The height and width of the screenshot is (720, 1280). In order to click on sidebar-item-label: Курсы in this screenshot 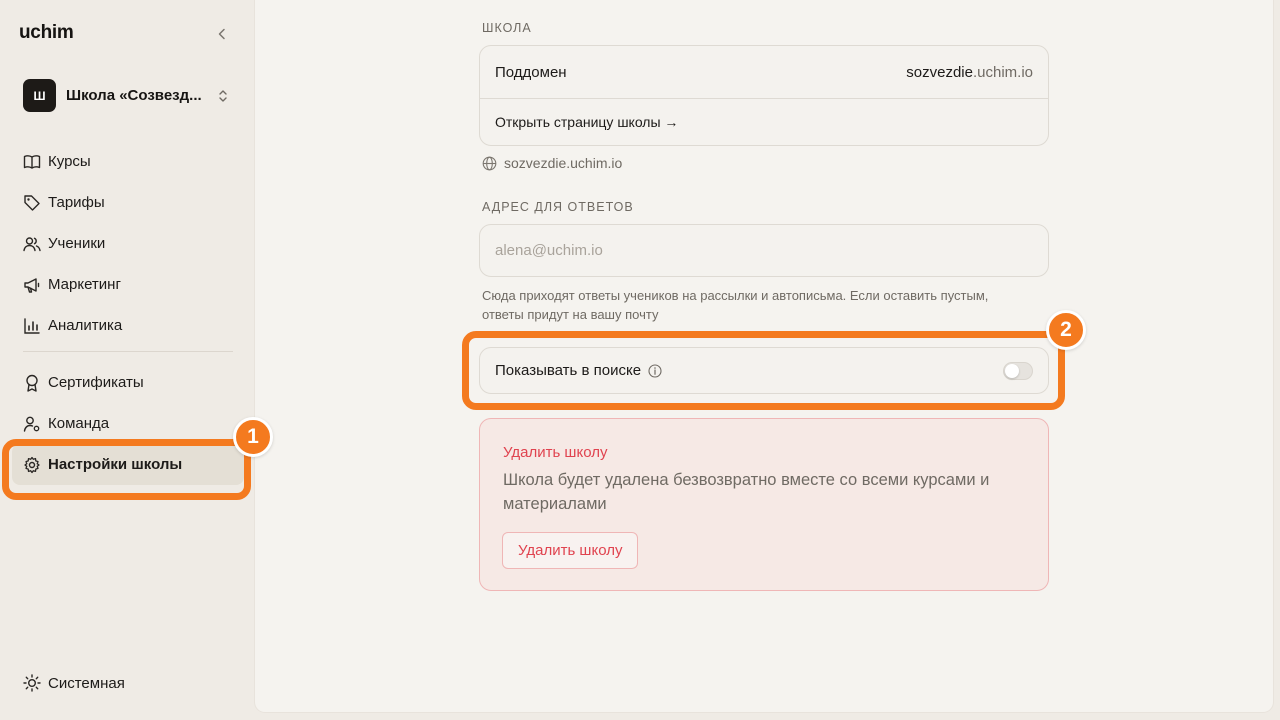, I will do `click(69, 161)`.